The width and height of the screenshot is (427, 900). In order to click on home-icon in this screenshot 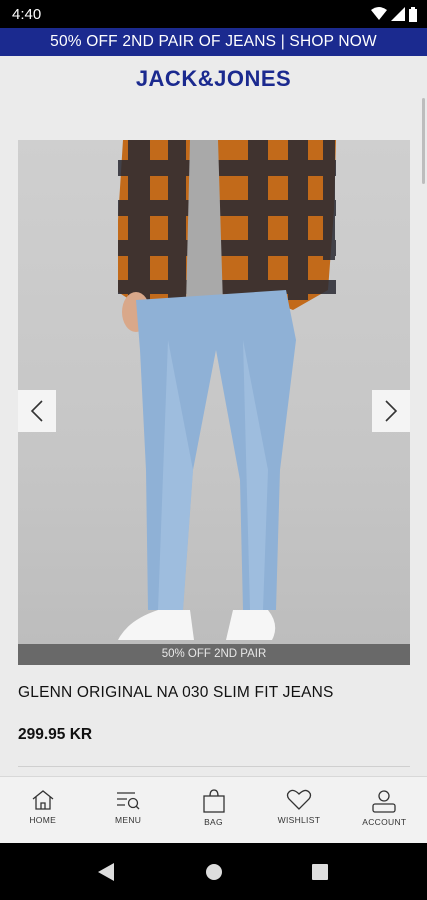, I will do `click(43, 800)`.